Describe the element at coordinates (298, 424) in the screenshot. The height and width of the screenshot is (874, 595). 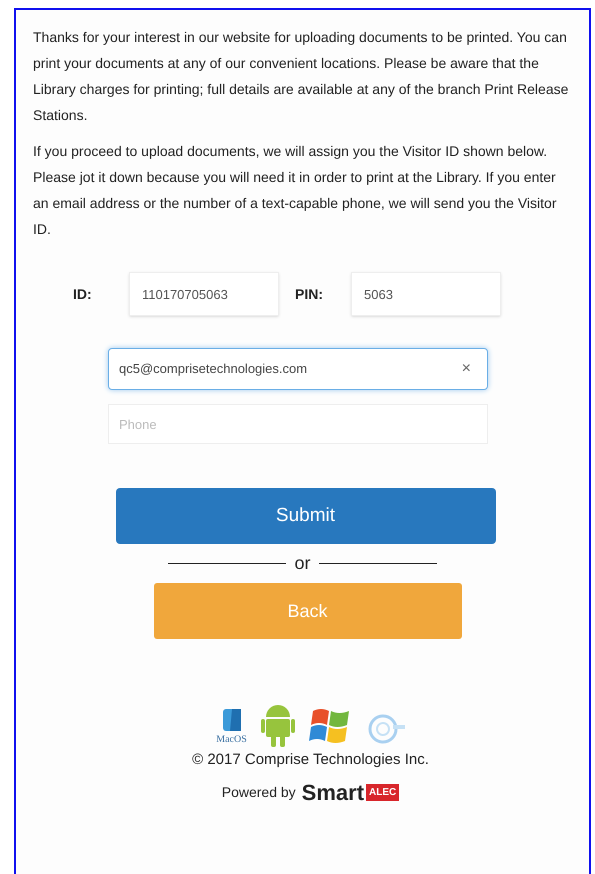
I see `phone-field: Phone` at that location.